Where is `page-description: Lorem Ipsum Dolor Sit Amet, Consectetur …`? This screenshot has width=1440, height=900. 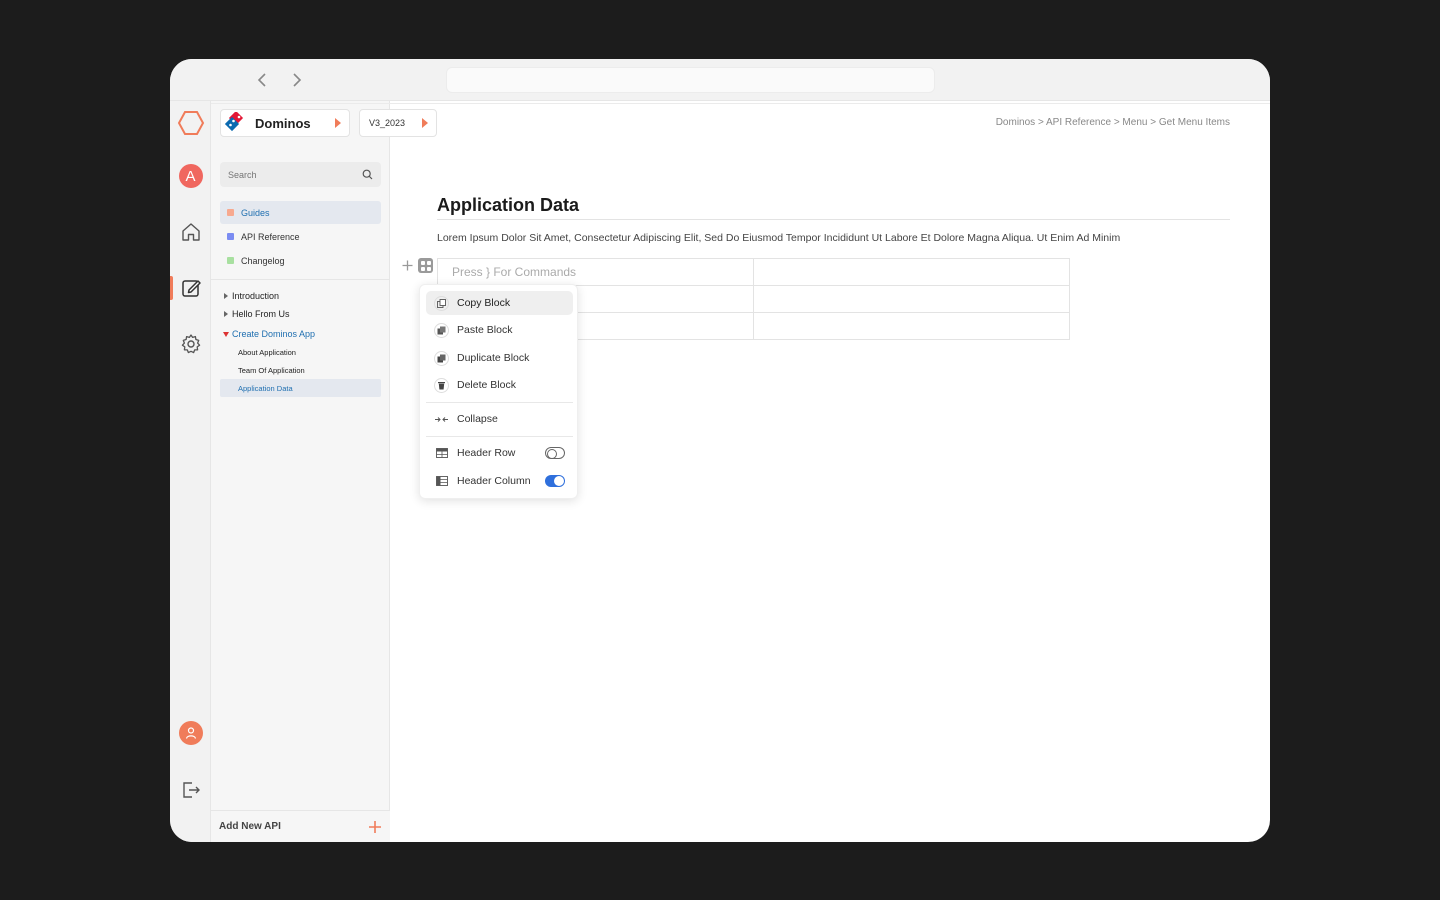 page-description: Lorem Ipsum Dolor Sit Amet, Consectetur … is located at coordinates (779, 238).